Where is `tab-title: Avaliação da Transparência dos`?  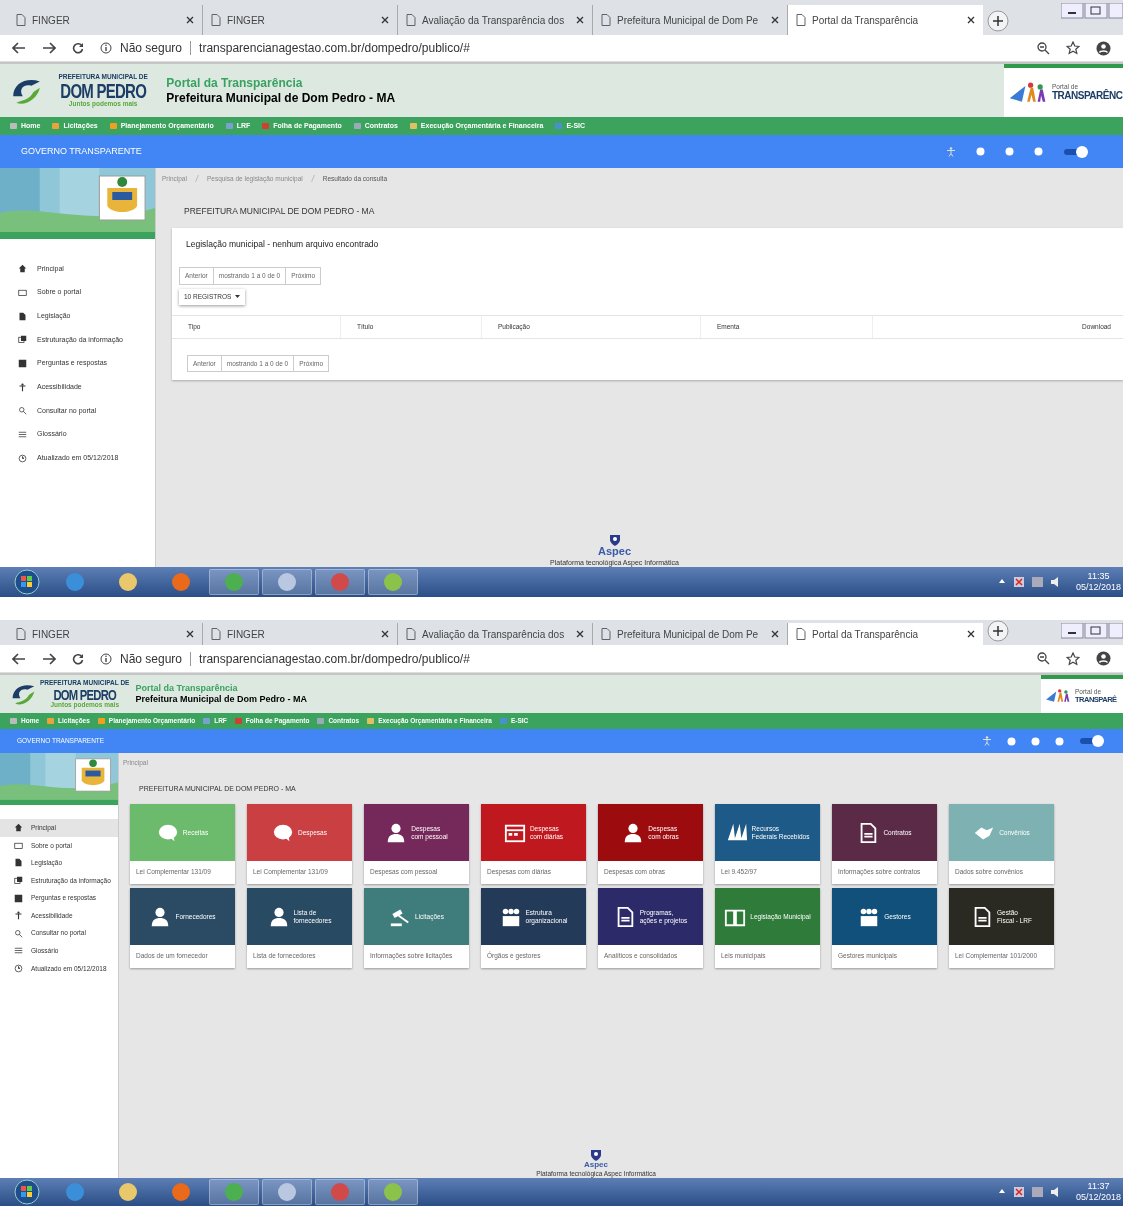
tab-title: Avaliação da Transparência dos is located at coordinates (494, 634).